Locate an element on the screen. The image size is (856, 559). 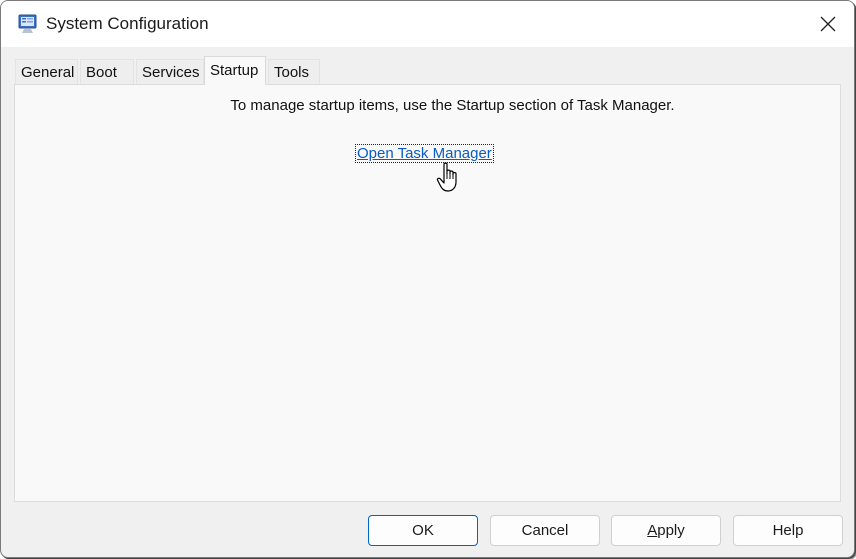
tab-boot: Boot is located at coordinates (107, 71).